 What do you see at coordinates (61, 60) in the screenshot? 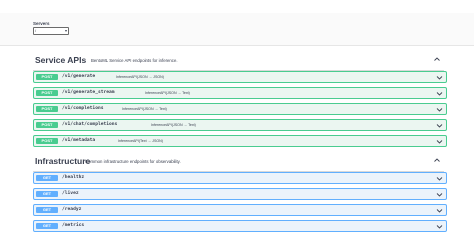
I see `section-title: Service APIs` at bounding box center [61, 60].